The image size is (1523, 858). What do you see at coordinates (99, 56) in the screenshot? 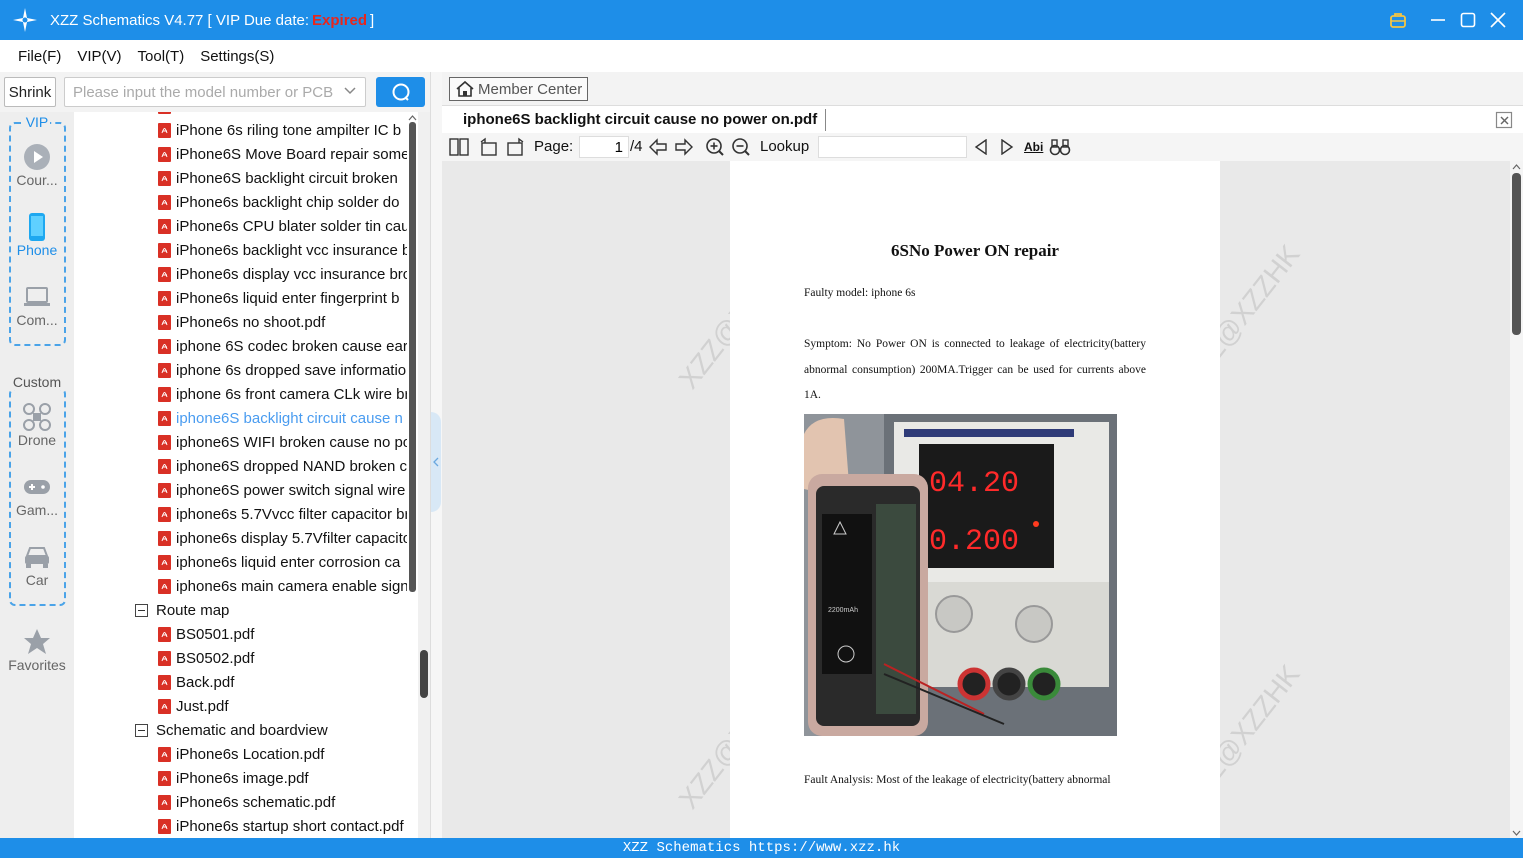
I see `menu-vip: VIP(V)` at bounding box center [99, 56].